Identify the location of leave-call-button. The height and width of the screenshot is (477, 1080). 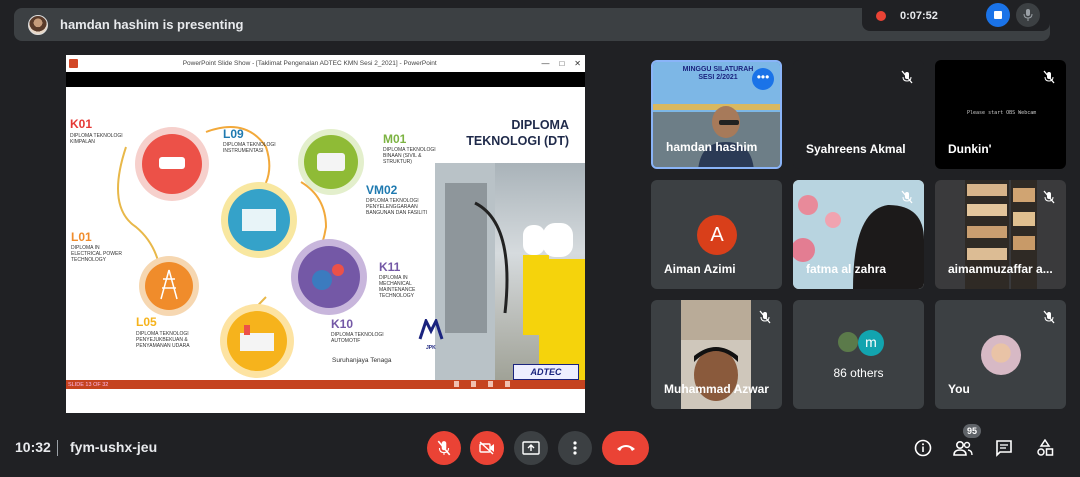
(625, 448).